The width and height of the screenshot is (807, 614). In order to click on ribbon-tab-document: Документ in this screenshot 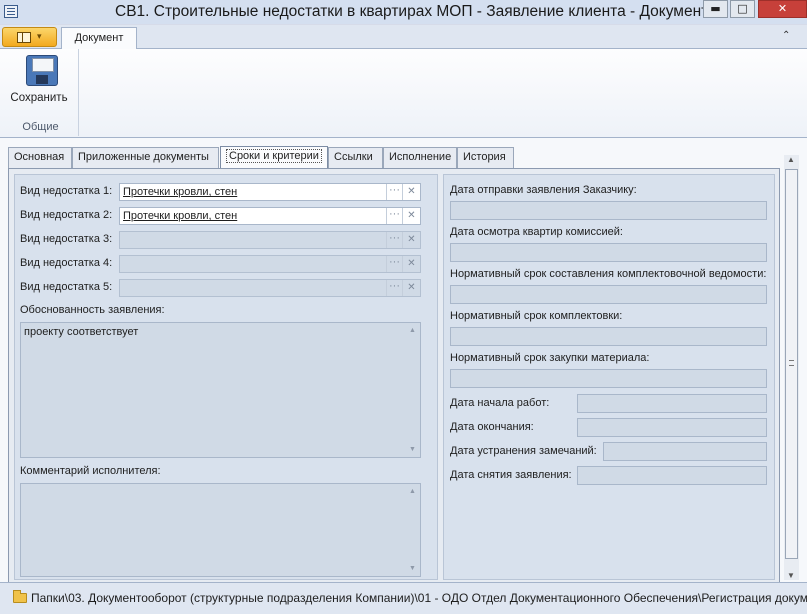, I will do `click(99, 38)`.